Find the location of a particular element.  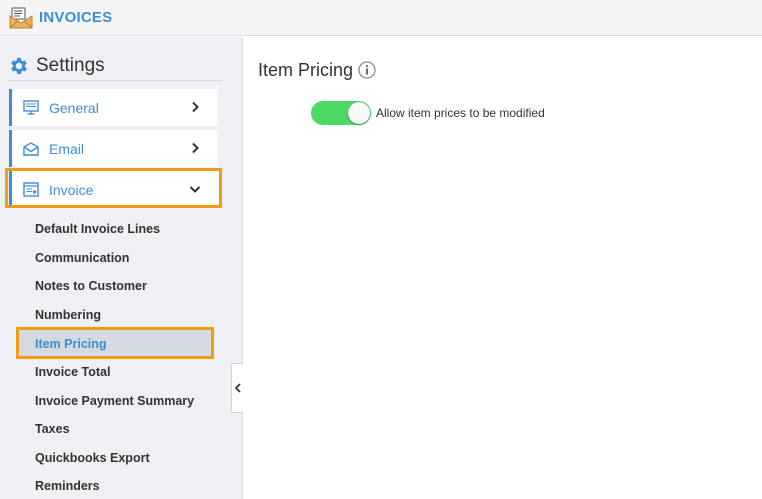

page-title: Item Pricing is located at coordinates (306, 70).